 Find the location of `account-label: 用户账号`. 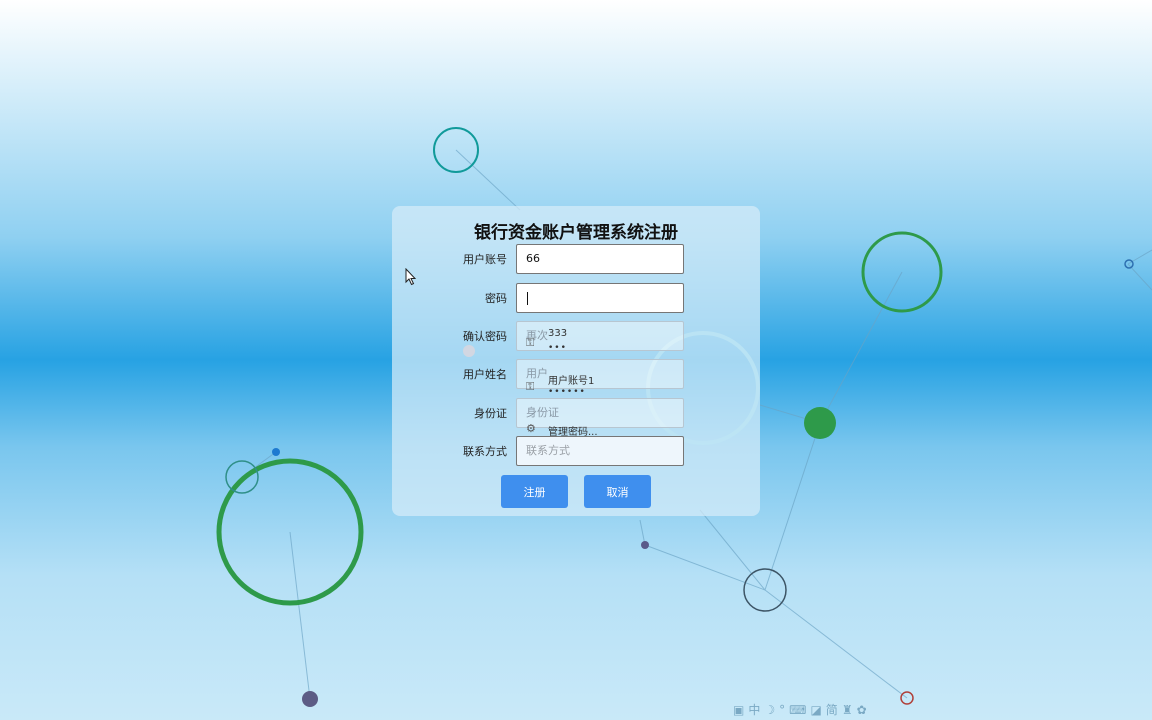

account-label: 用户账号 is located at coordinates (485, 259).